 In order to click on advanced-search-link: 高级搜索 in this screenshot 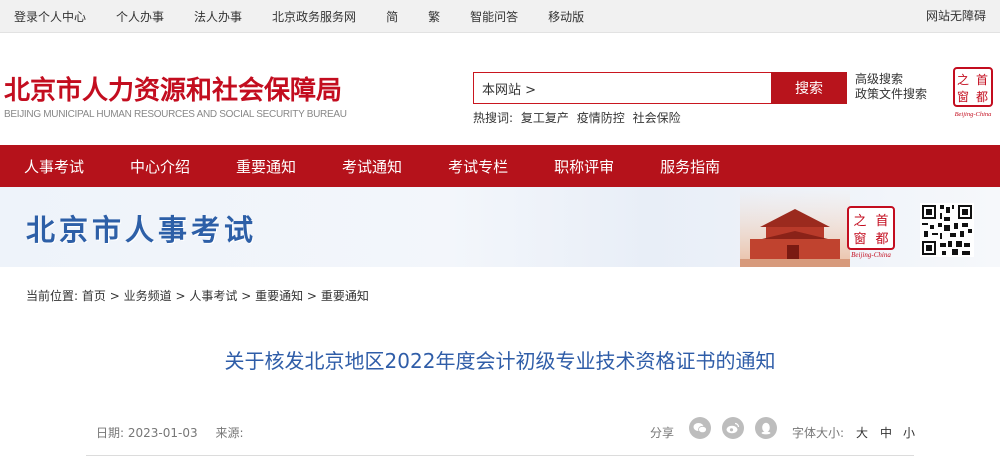, I will do `click(891, 79)`.